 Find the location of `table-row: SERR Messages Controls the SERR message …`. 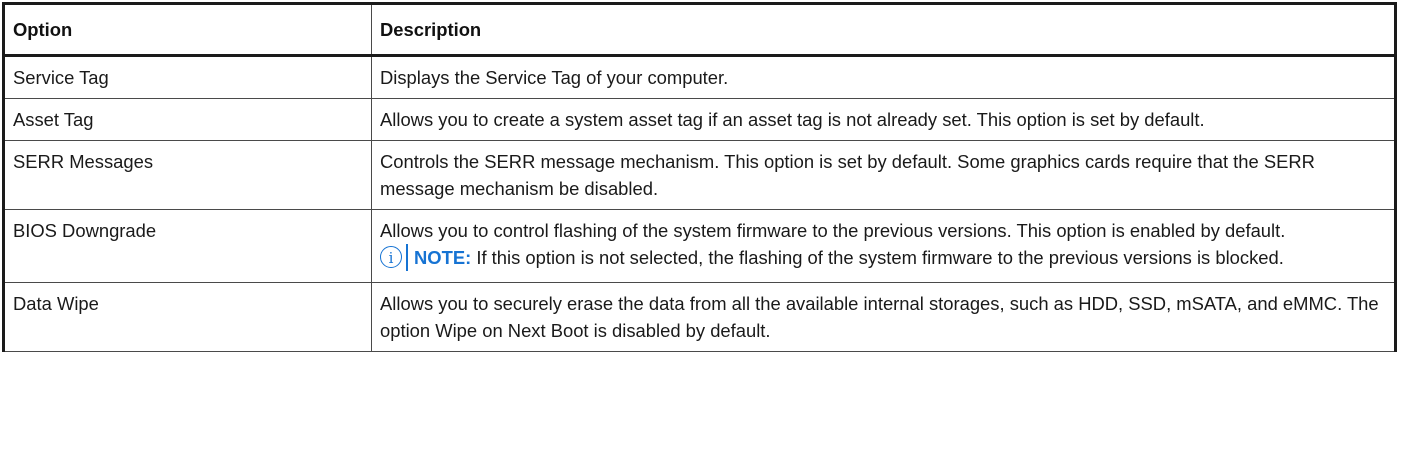

table-row: SERR Messages Controls the SERR message … is located at coordinates (699, 175).